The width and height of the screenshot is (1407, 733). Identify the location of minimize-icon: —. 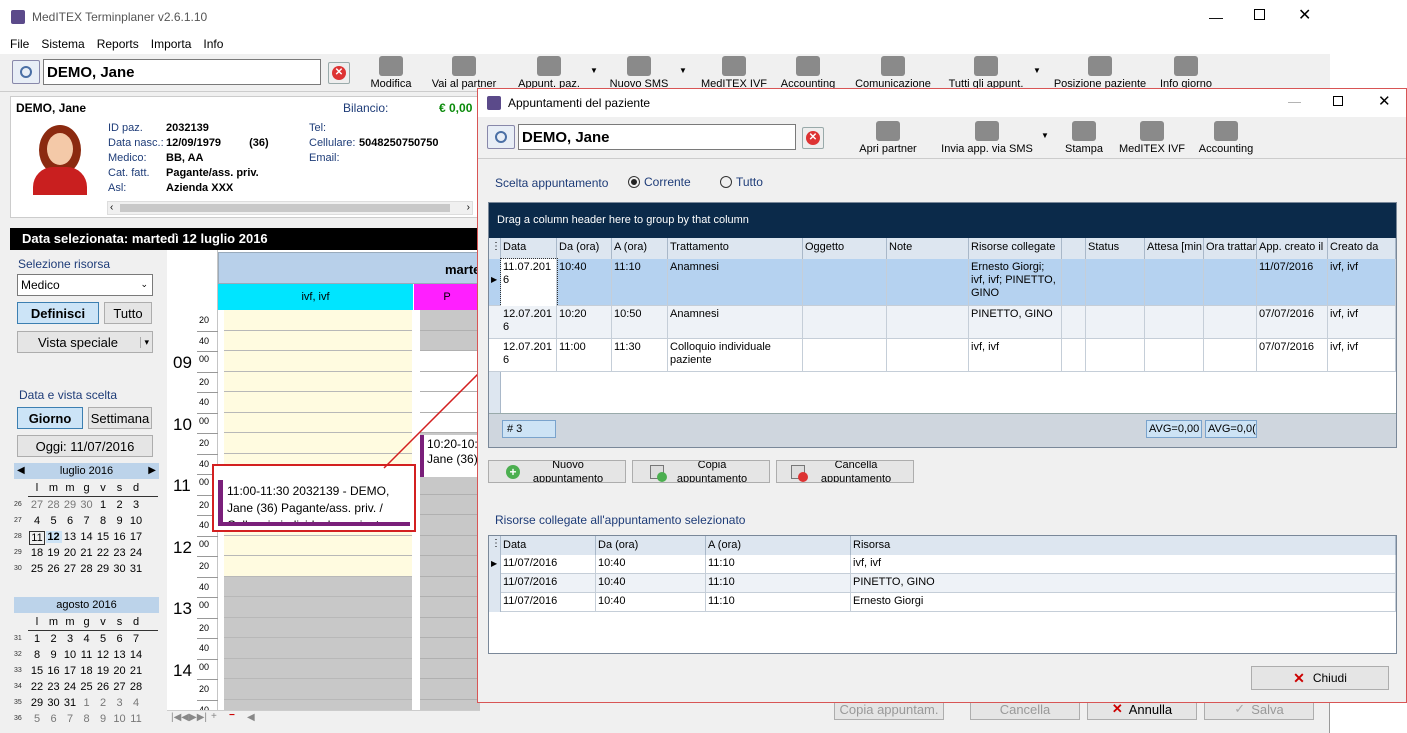
(1294, 101).